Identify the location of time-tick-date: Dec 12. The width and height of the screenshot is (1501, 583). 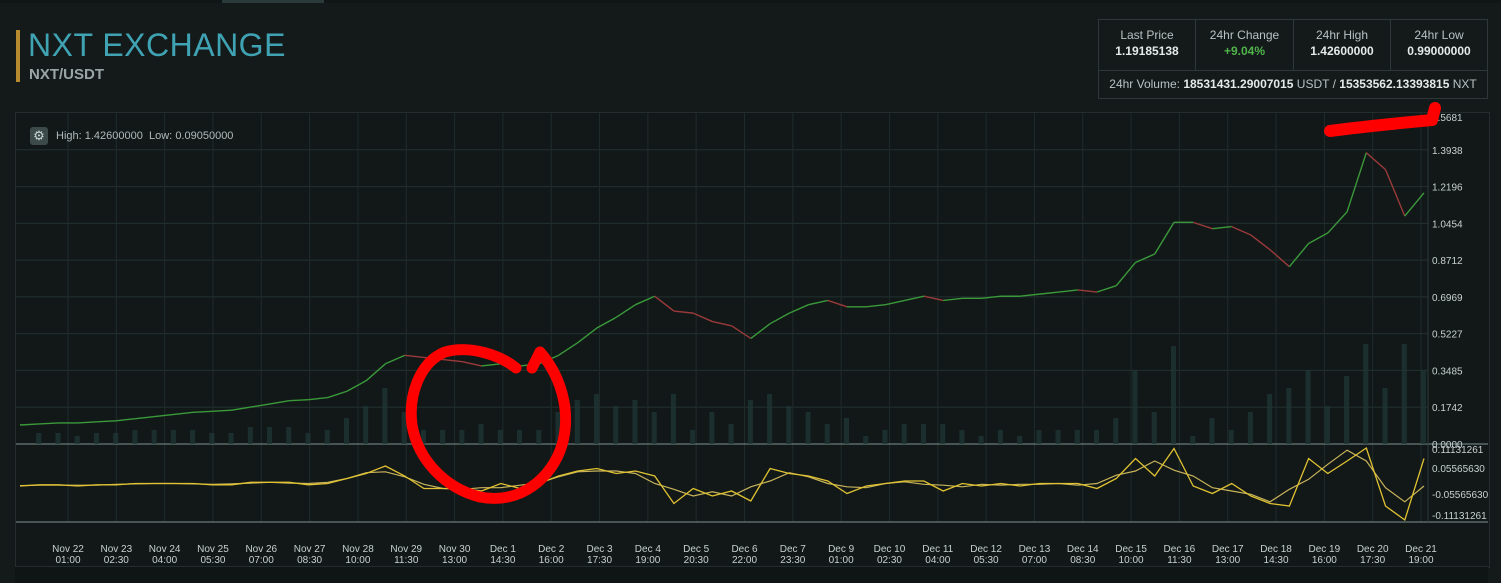
(986, 549).